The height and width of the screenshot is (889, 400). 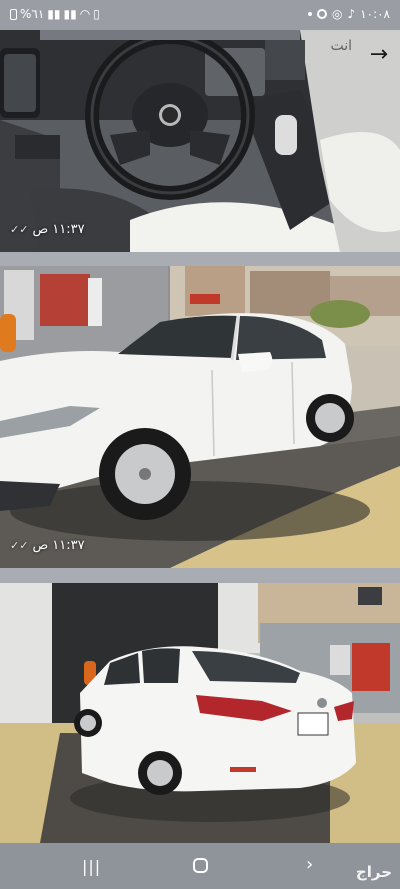 I want to click on status-bar: %٦١ ▮▮ ▮▮ ◠ ▯ ◎ ♪ ١٠:٠٨, so click(x=200, y=15).